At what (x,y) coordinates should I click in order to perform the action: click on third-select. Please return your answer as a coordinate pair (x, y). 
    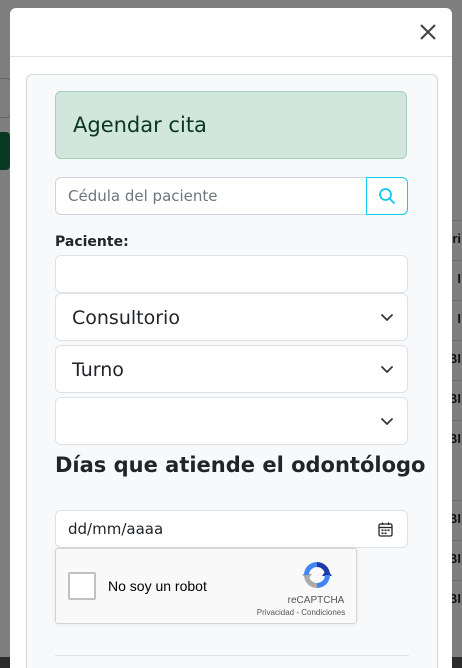
    Looking at the image, I should click on (231, 421).